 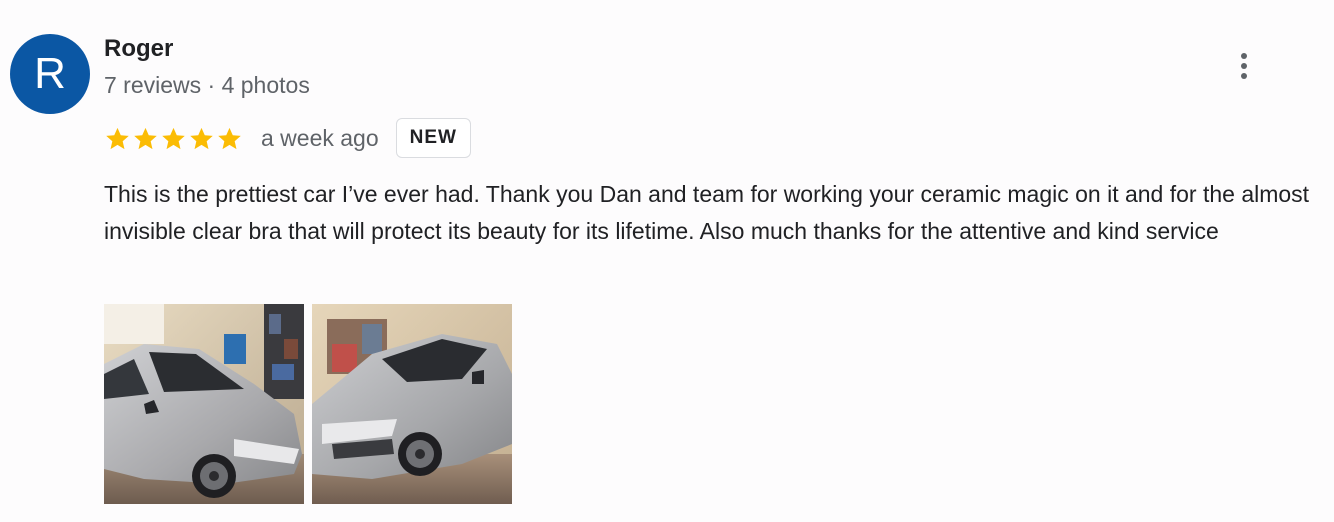 I want to click on rating-row: a week ago NEW, so click(x=287, y=138).